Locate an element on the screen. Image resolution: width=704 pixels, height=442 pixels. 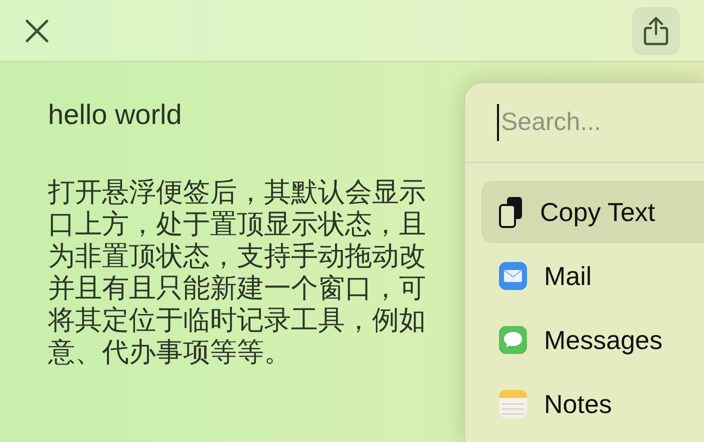
share-menu-item: Notes is located at coordinates (592, 404).